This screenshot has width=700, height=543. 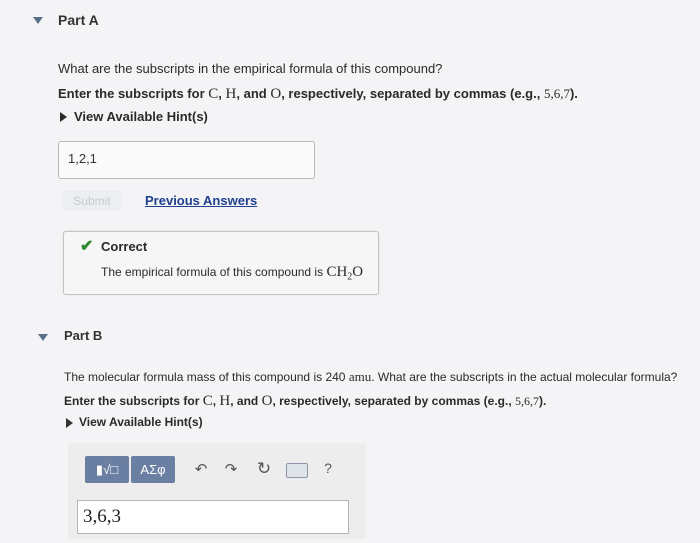 I want to click on part-a-view-hints-link: View Available Hint(s), so click(x=141, y=116).